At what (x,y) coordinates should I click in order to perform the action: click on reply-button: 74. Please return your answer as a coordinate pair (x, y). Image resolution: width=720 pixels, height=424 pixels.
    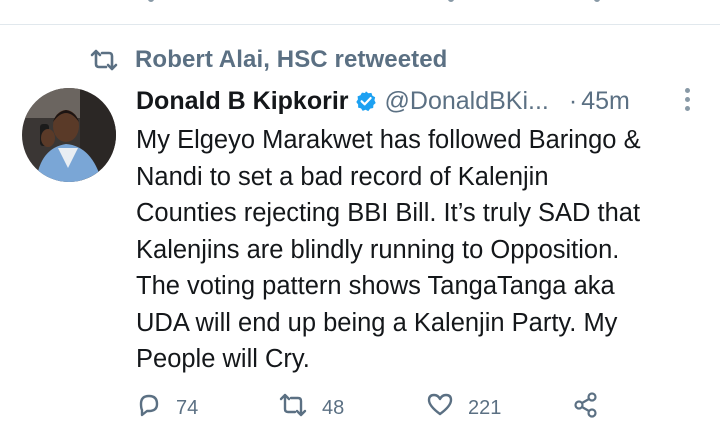
    Looking at the image, I should click on (167, 408).